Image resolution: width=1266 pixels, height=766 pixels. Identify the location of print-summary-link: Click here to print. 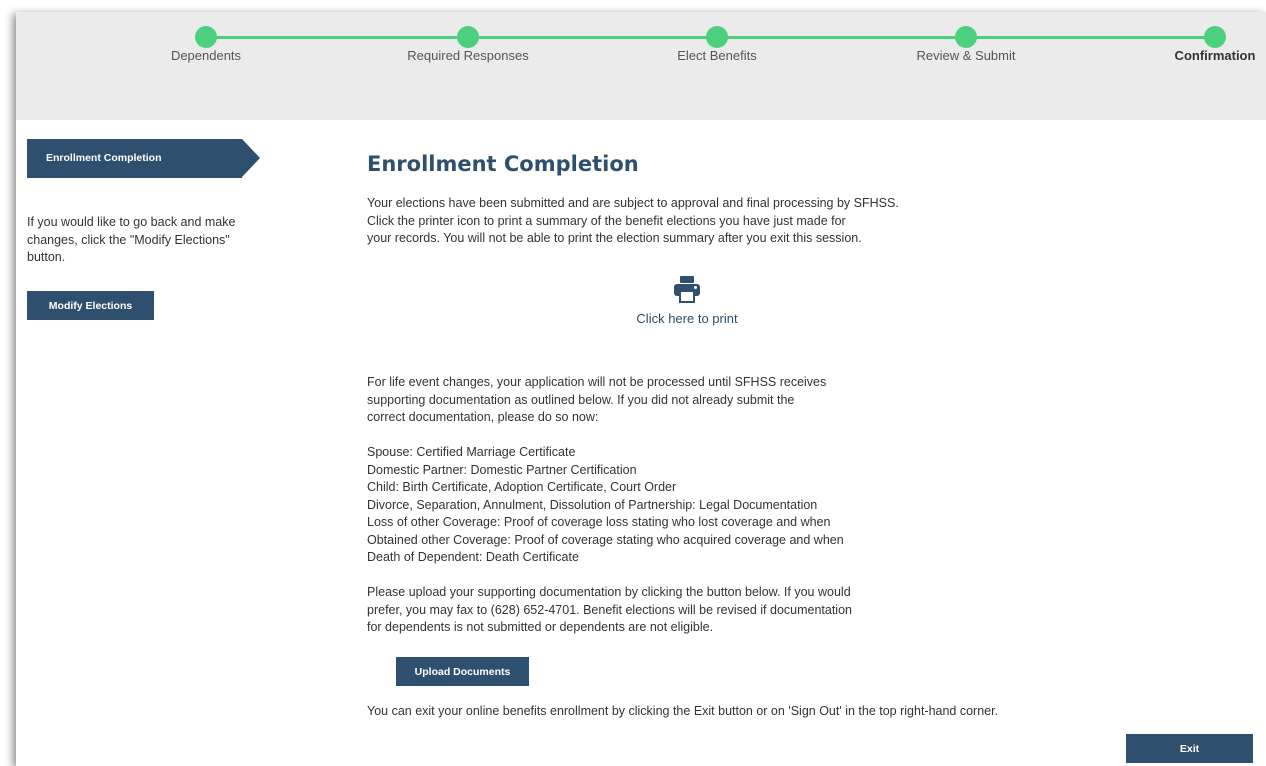
(687, 300).